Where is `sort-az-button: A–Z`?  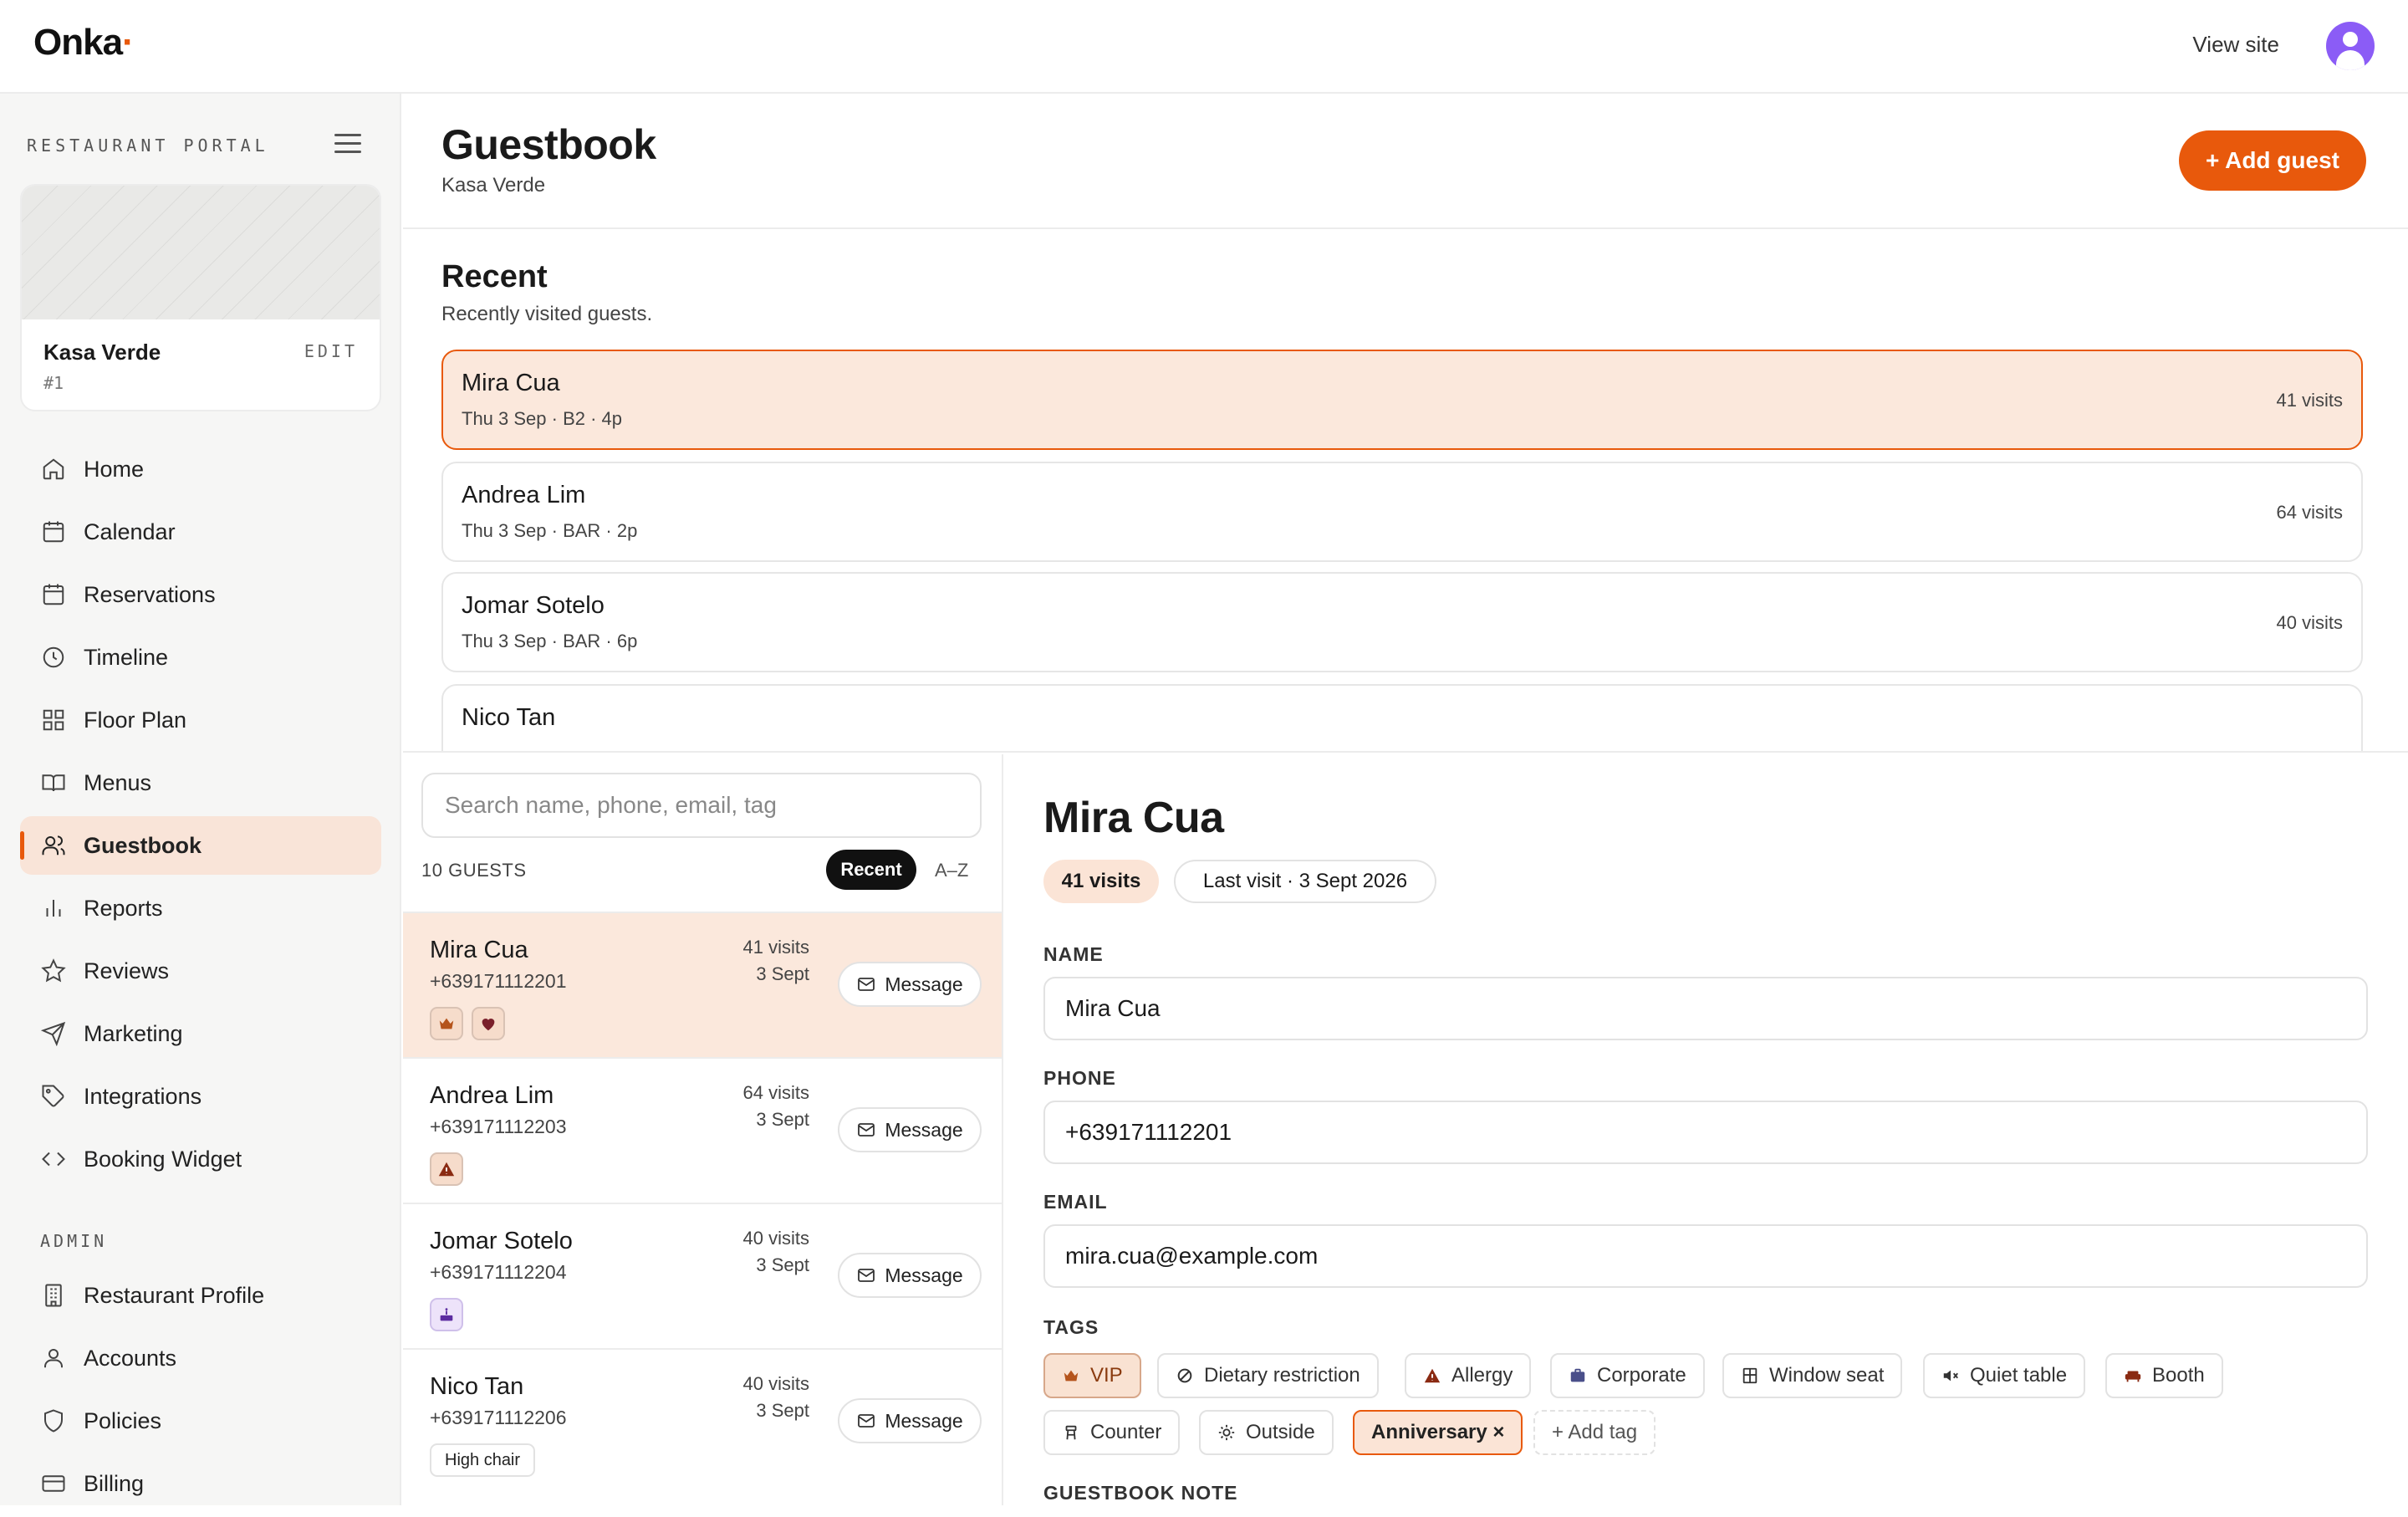 sort-az-button: A–Z is located at coordinates (951, 870).